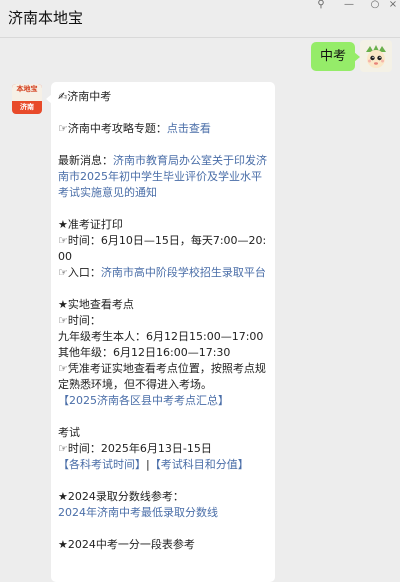 This screenshot has height=582, width=400. I want to click on print-entry-line: ☞入口：济南市高中阶段学校招生录取平台, so click(164, 273).